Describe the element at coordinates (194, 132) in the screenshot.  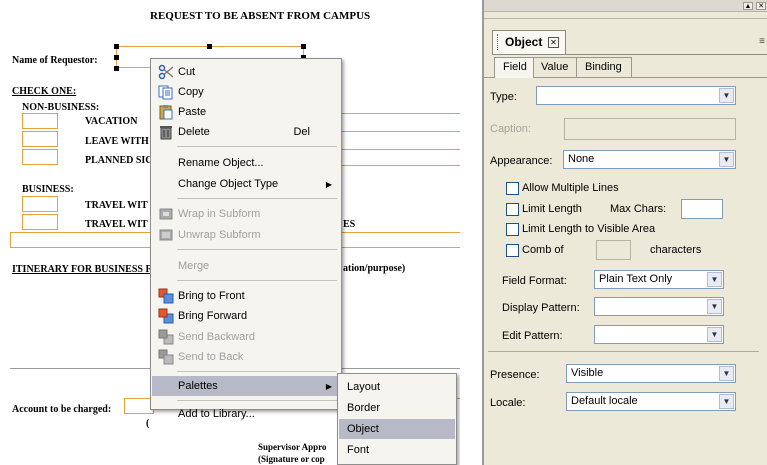
I see `menu-label: Delete` at that location.